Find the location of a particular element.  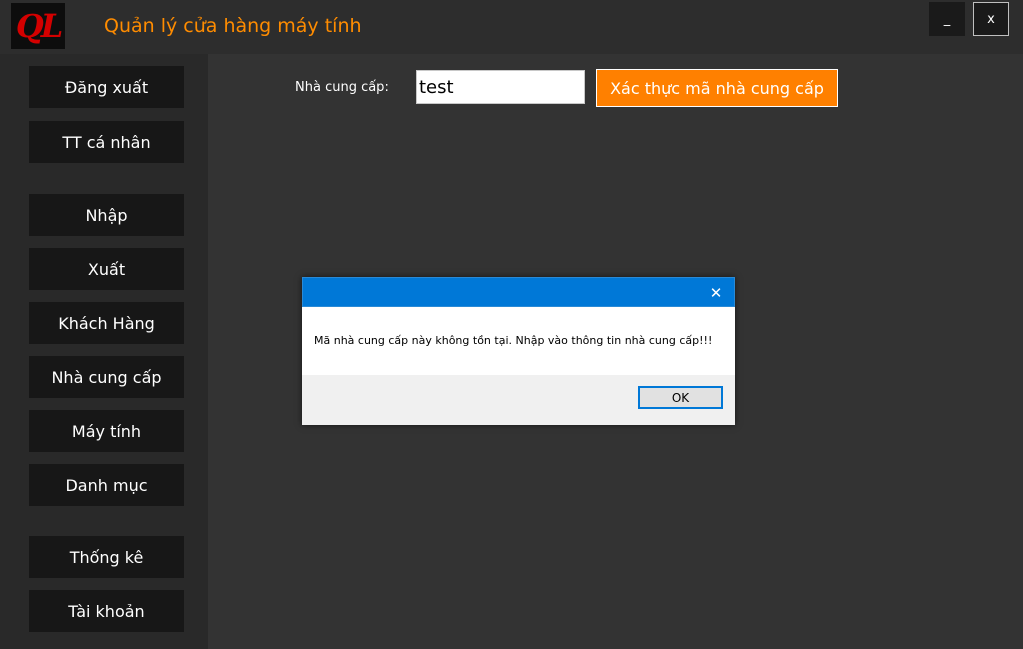

sidebar-item-customers: Khách Hàng is located at coordinates (106, 323).